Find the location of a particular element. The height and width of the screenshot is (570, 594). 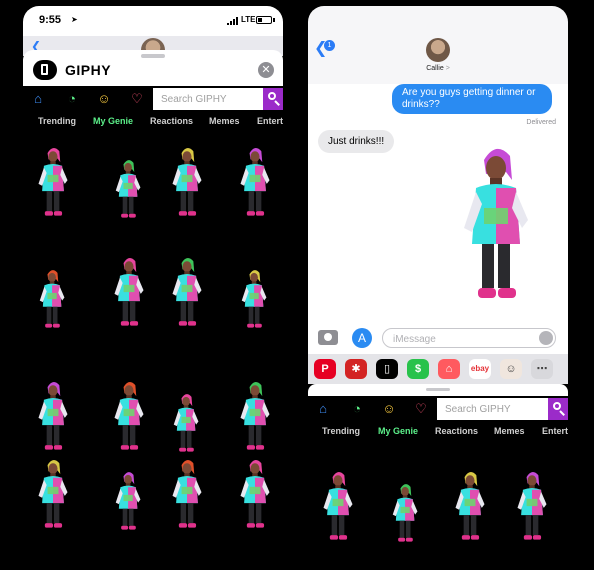

conversation-header: ❮ 1 Callie > is located at coordinates (438, 45).